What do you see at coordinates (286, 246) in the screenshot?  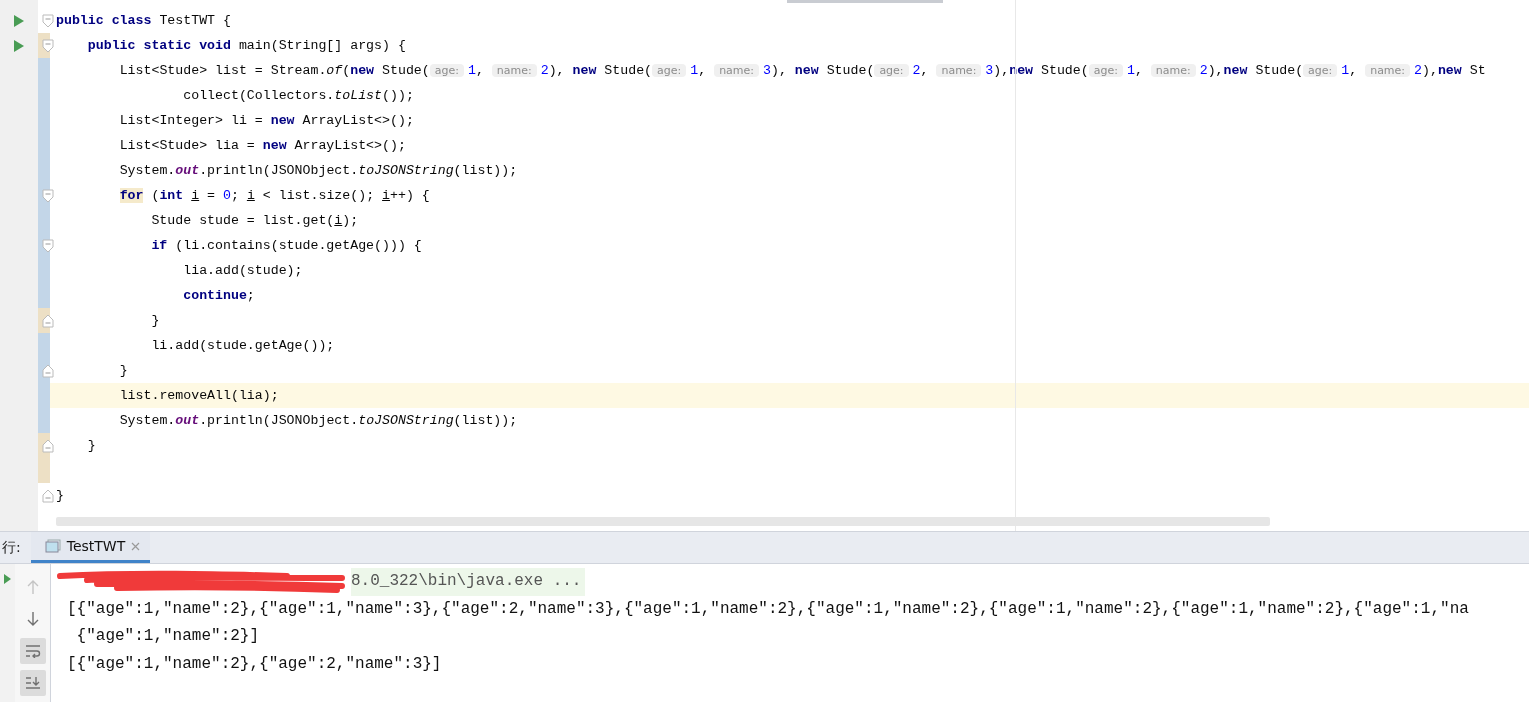 I see `code-line: if (li.contains(stude.getAge())) {` at bounding box center [286, 246].